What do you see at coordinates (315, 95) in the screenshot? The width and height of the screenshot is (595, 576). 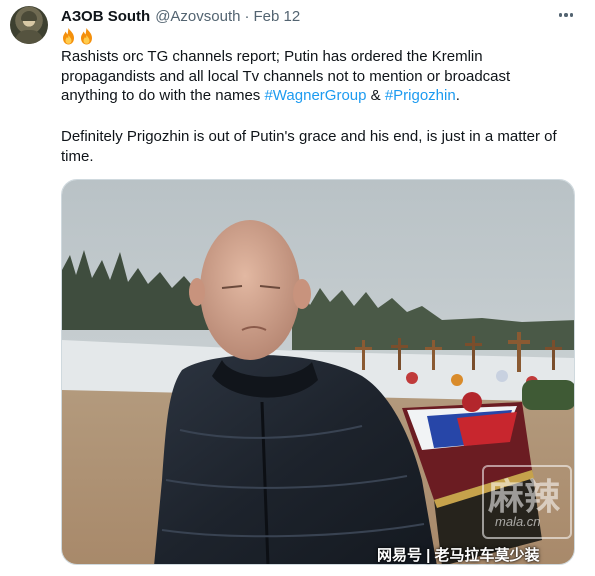 I see `hashtag-wagnergroup: #WagnerGroup` at bounding box center [315, 95].